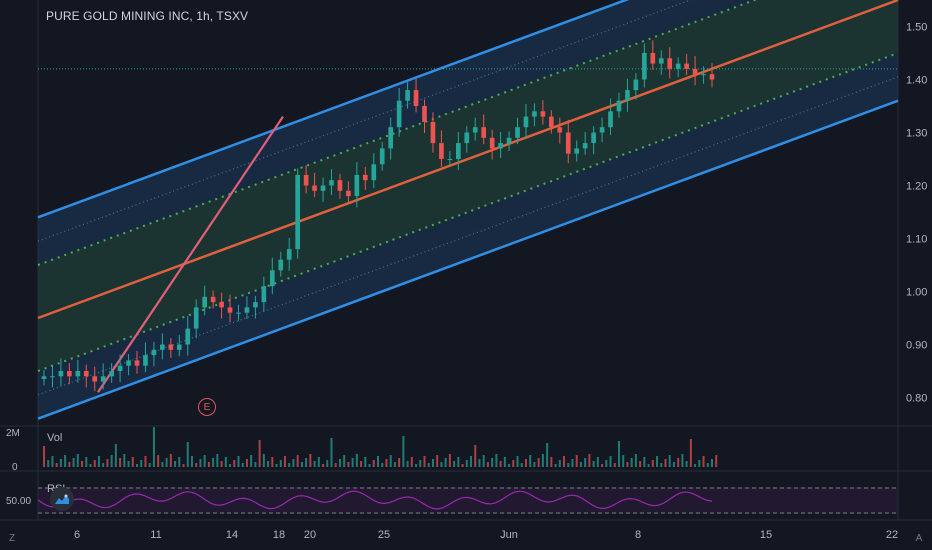 Image resolution: width=932 pixels, height=550 pixels. I want to click on price-tick-label: 1.20, so click(916, 187).